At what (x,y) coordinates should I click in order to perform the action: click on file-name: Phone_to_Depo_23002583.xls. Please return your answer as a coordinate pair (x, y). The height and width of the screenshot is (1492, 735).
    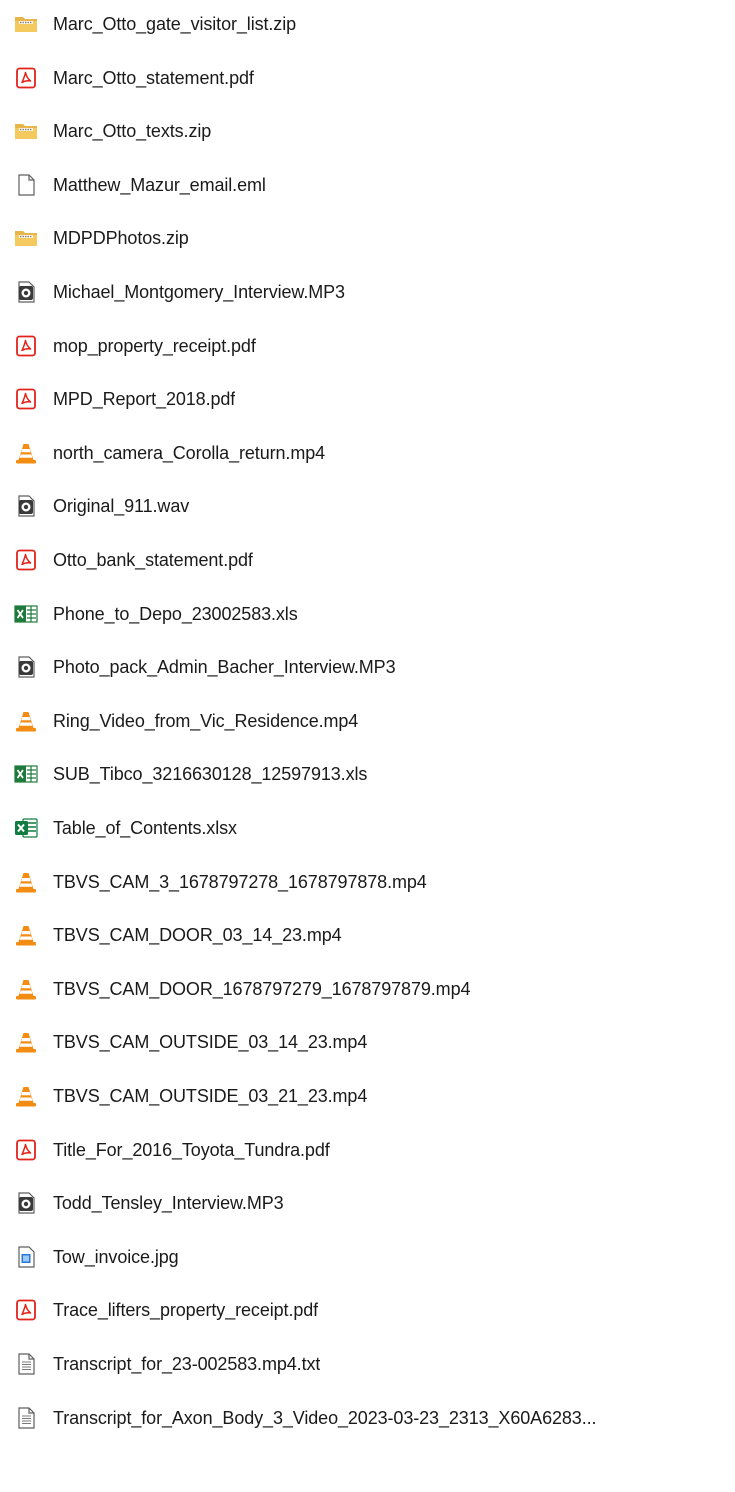
    Looking at the image, I should click on (175, 613).